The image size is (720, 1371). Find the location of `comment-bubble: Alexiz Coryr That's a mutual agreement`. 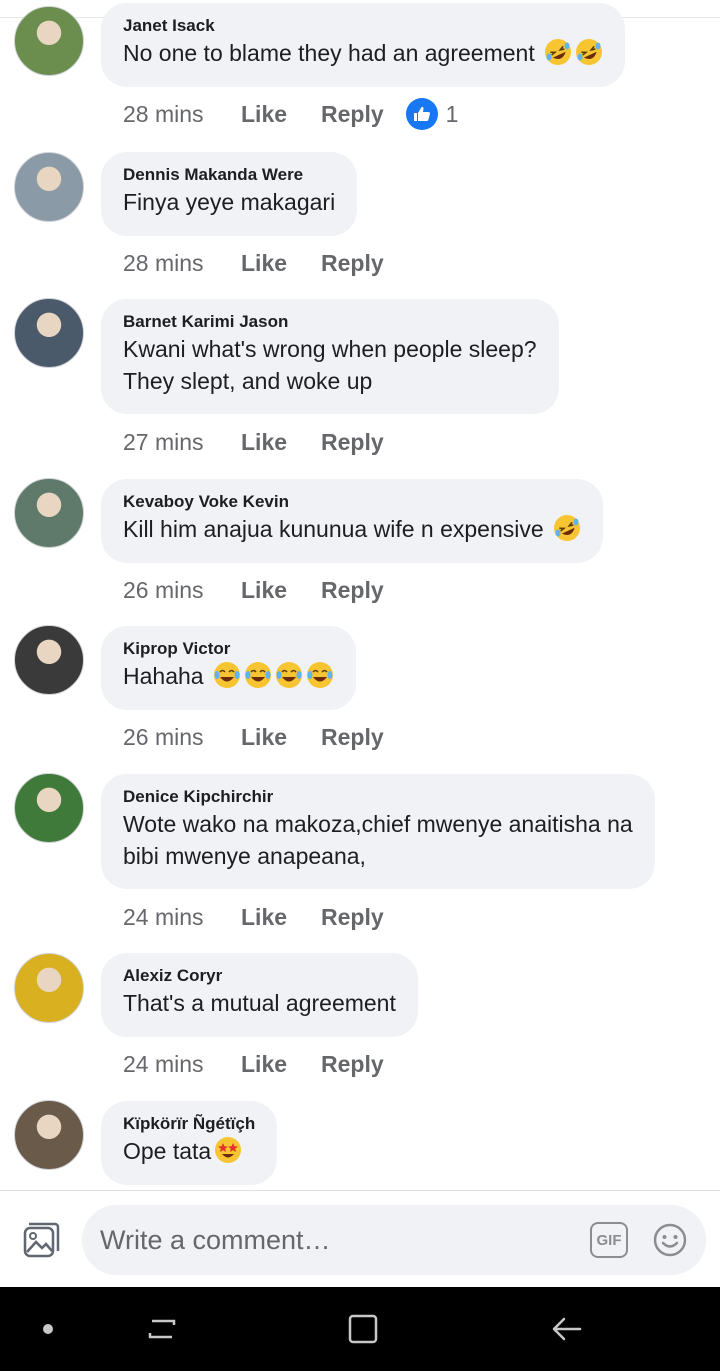

comment-bubble: Alexiz Coryr That's a mutual agreement is located at coordinates (259, 995).